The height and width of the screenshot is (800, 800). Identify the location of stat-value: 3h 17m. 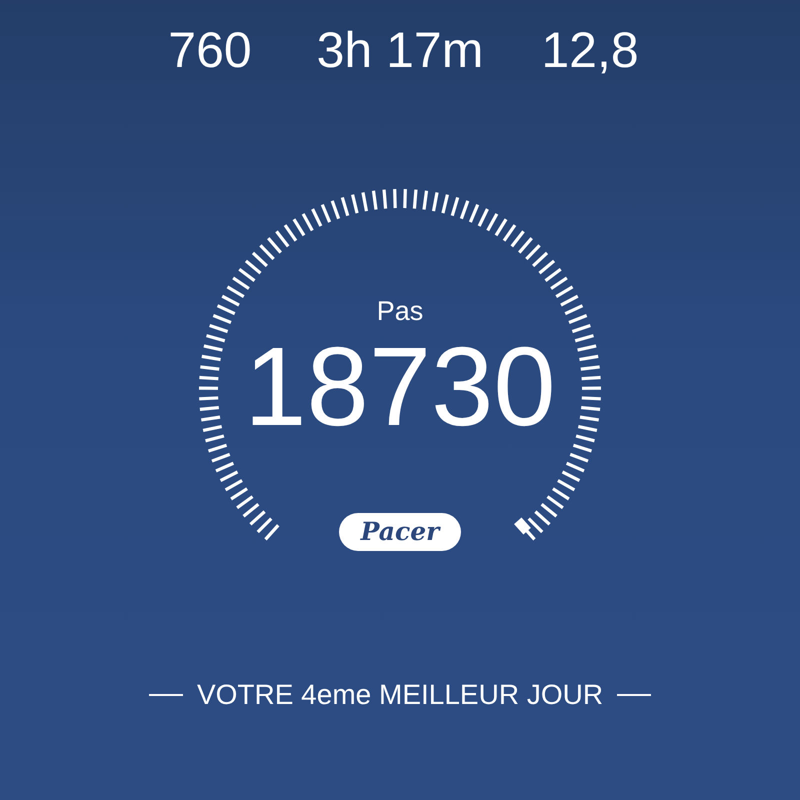
(400, 50).